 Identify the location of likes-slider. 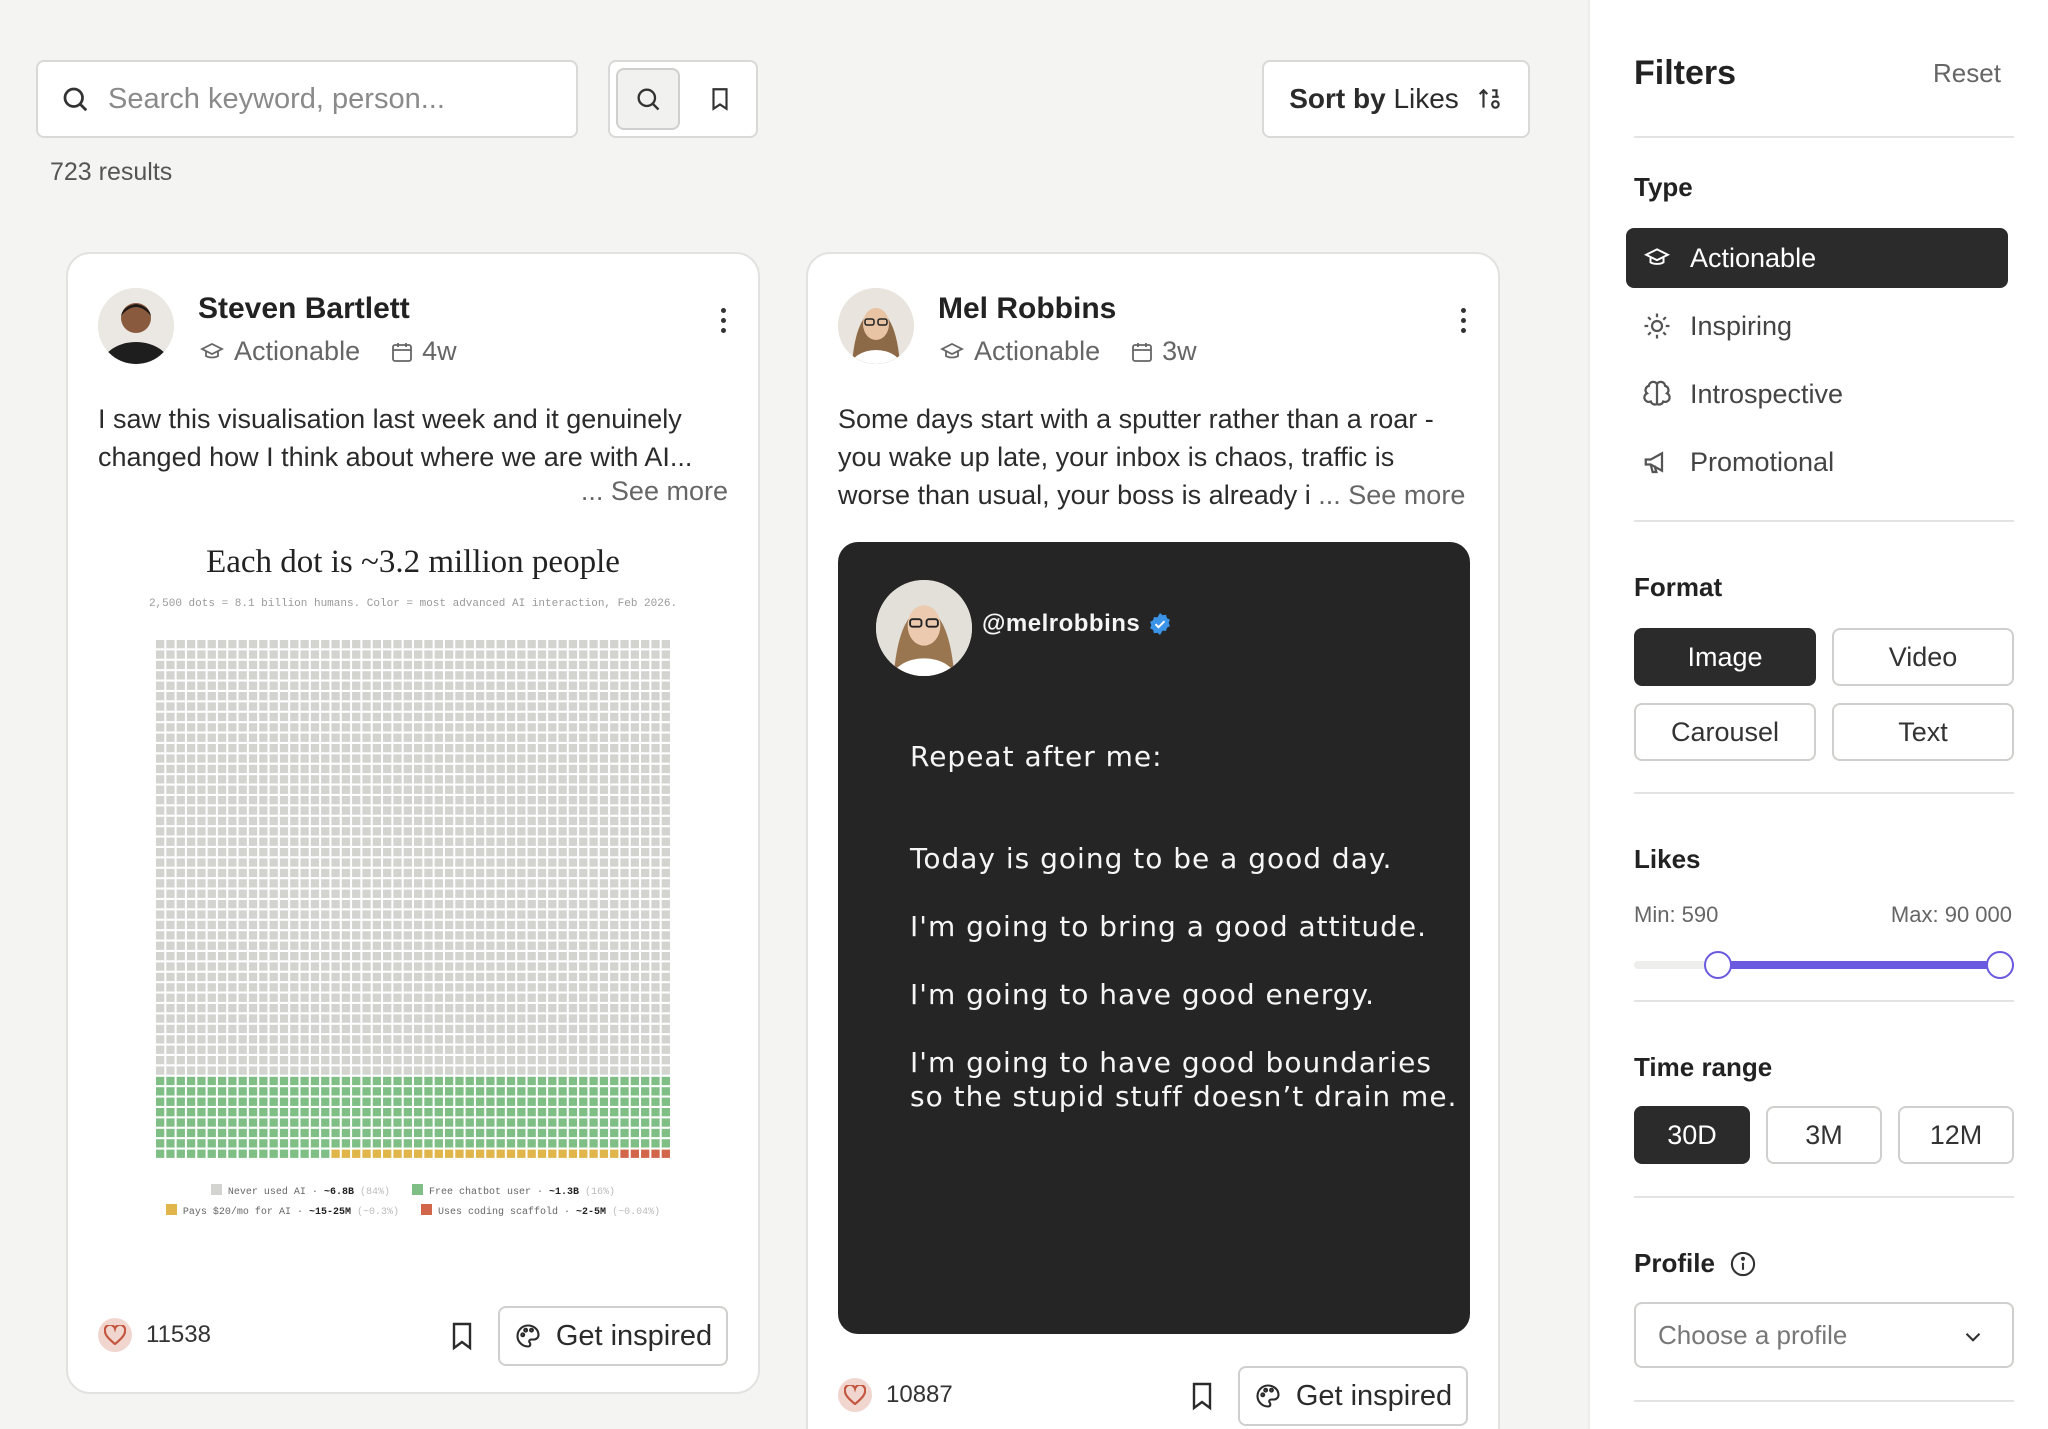
(1824, 965).